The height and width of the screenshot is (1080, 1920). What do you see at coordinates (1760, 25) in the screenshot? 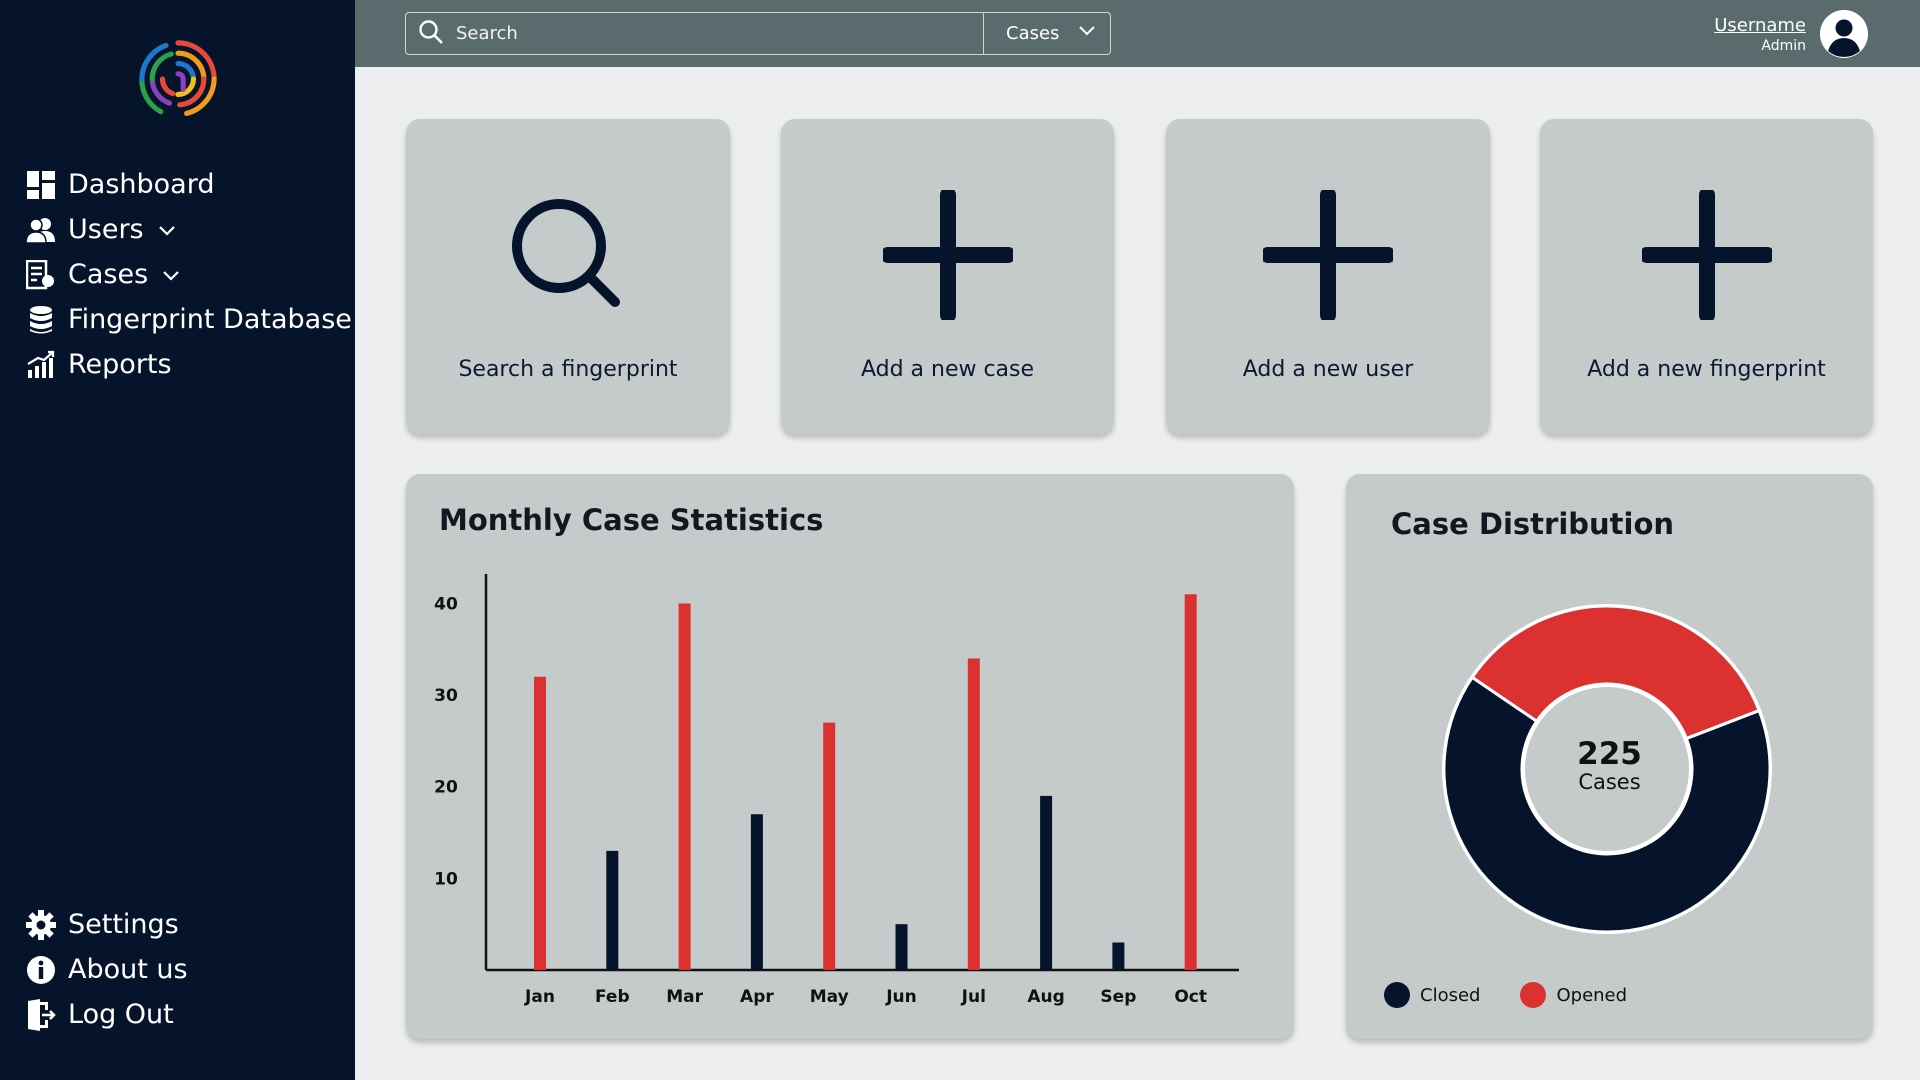
I see `username-link: Username` at bounding box center [1760, 25].